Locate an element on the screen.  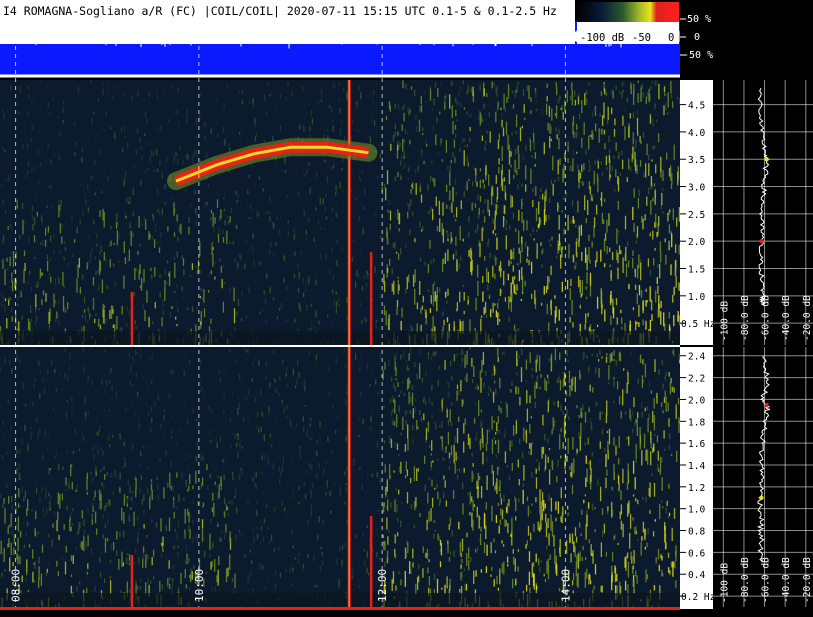
upper-profile-tick-label-4: -20.0 dB is located at coordinates (807, 318).